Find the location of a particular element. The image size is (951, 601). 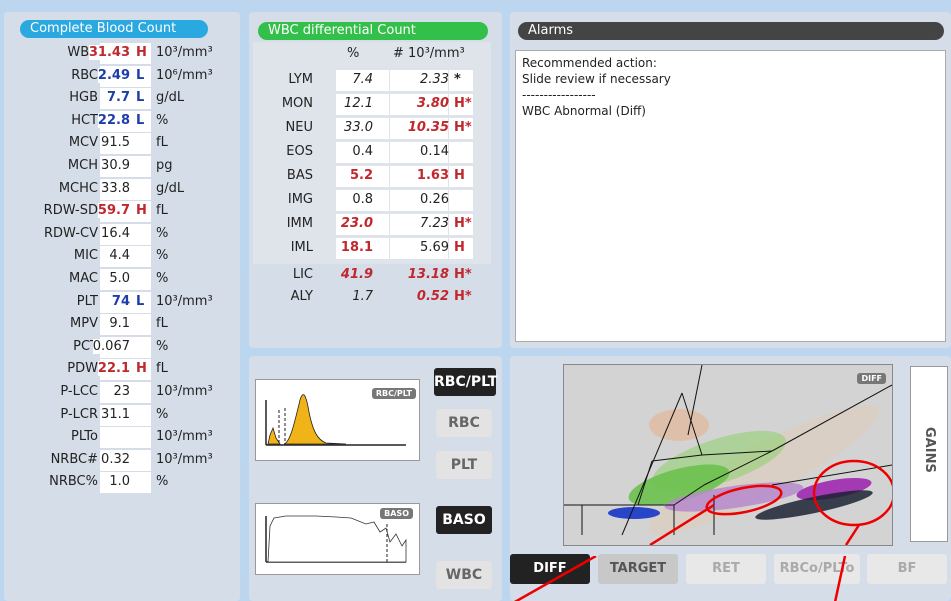

diff-name: EOS is located at coordinates (299, 151).